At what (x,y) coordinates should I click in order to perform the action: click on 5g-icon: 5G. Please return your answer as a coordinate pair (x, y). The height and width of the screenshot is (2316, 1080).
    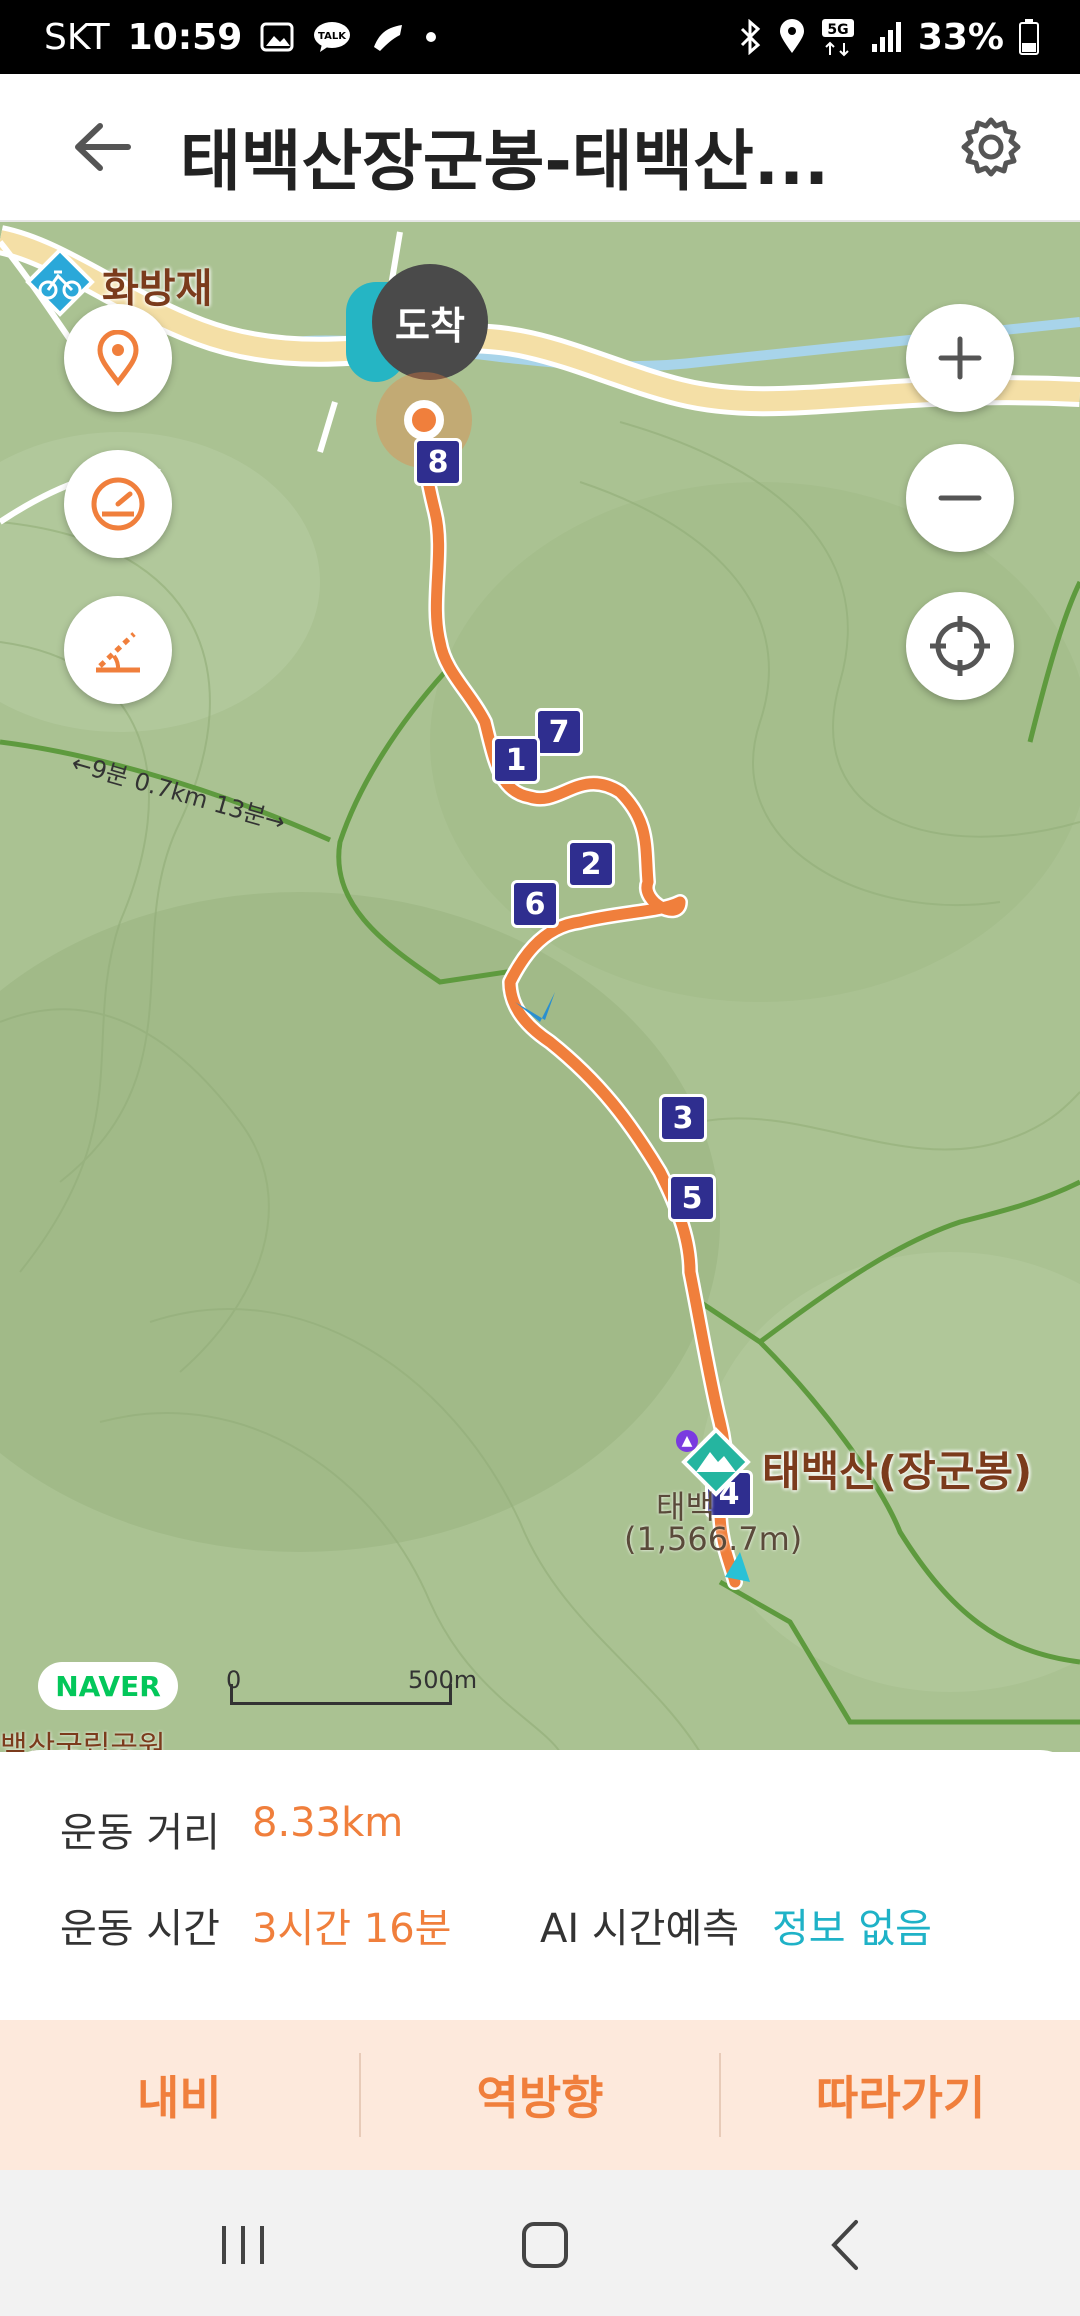
    Looking at the image, I should click on (837, 38).